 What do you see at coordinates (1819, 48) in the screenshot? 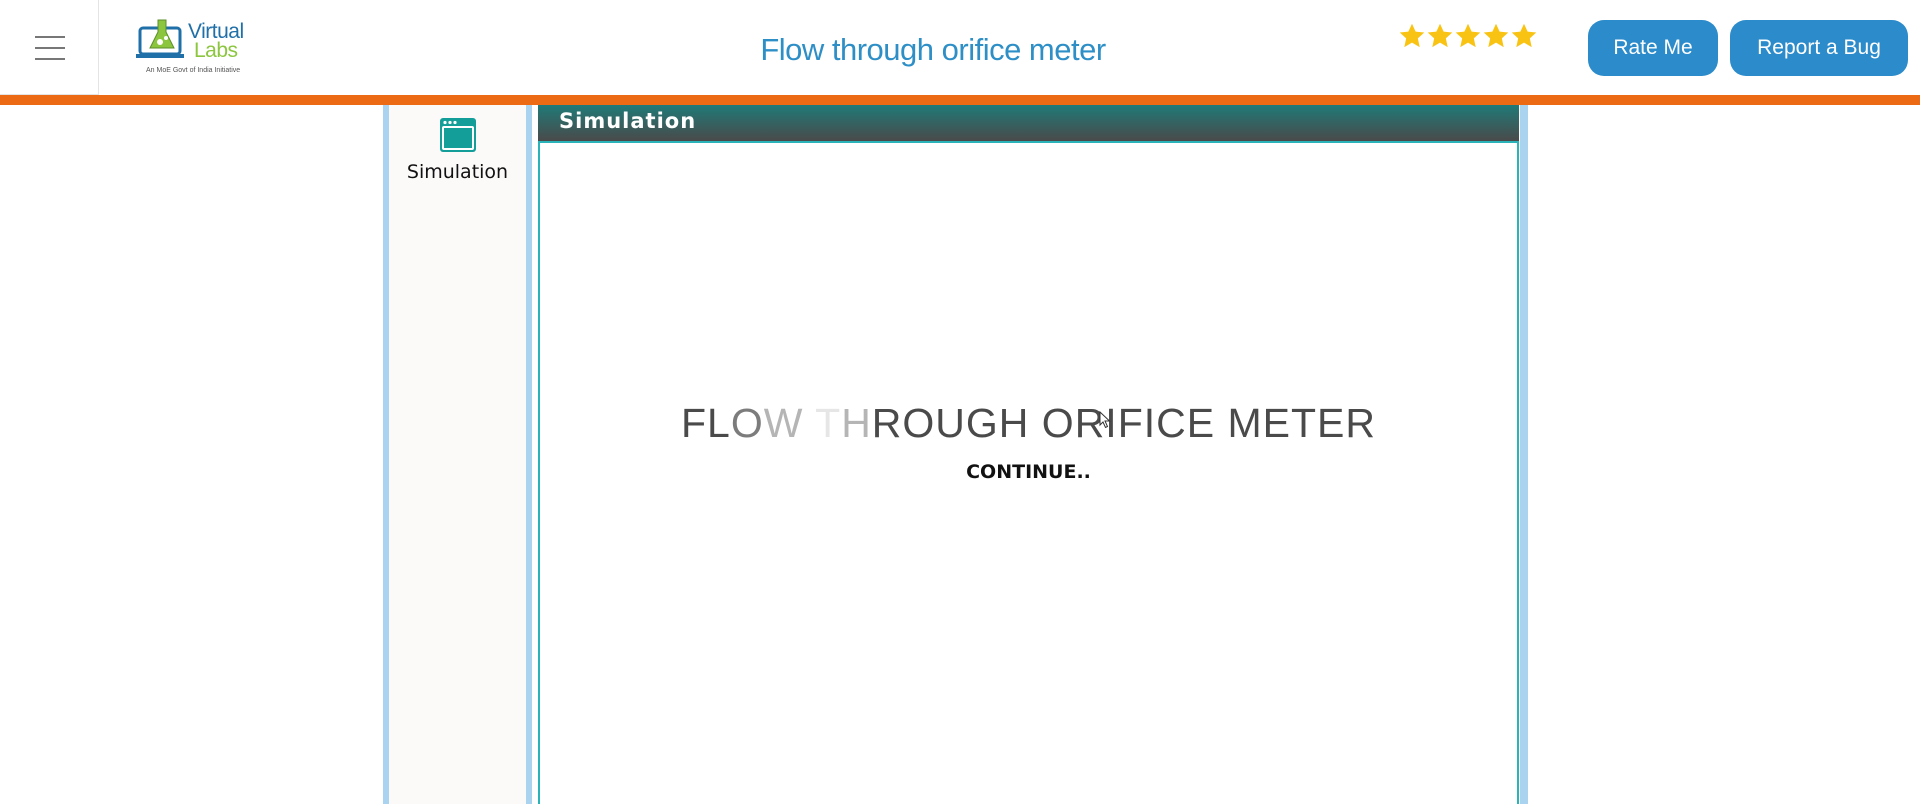
I see `report-bug-button: Report a Bug` at bounding box center [1819, 48].